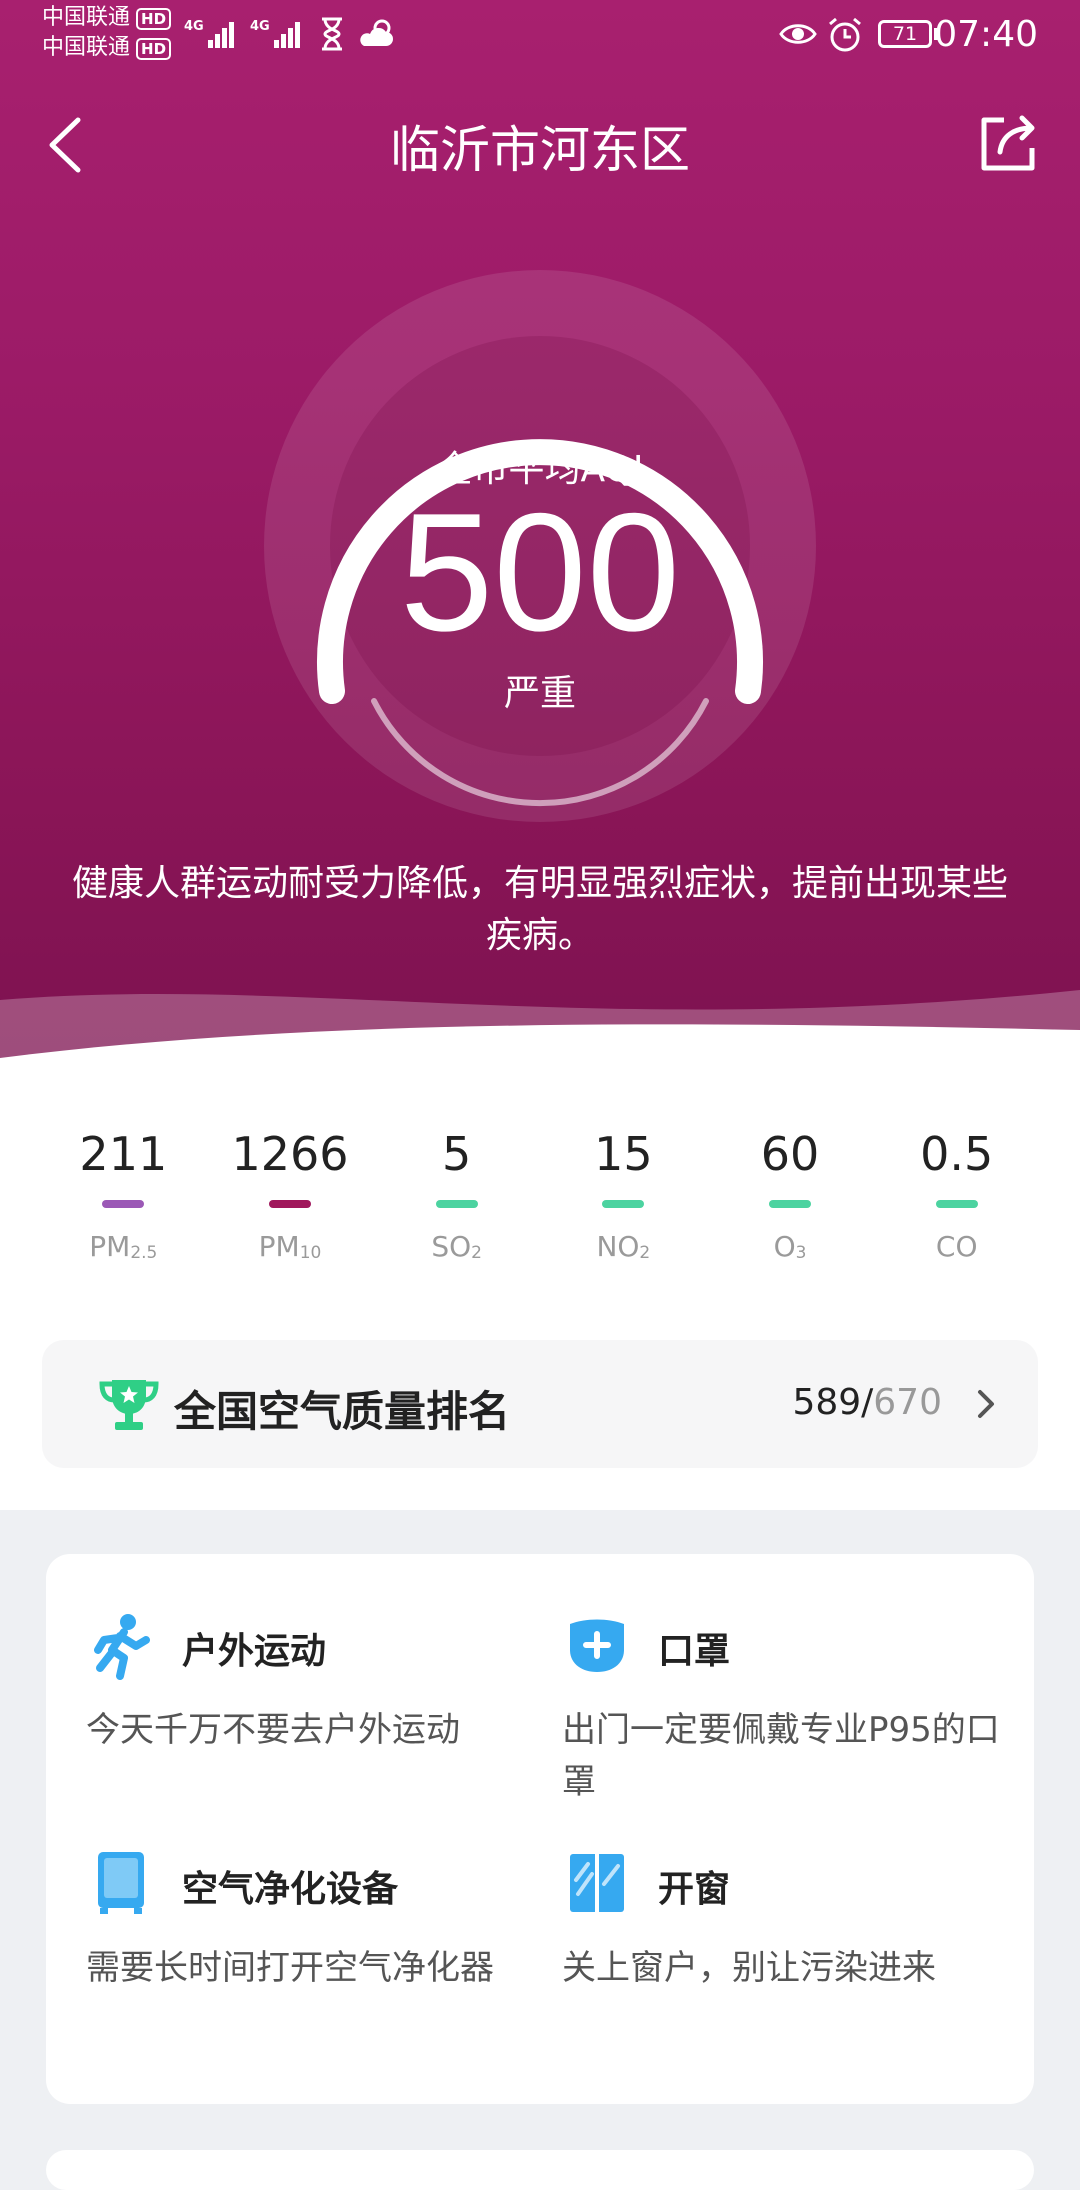 This screenshot has height=2190, width=1080. I want to click on ranking-value: 589/670, so click(867, 1402).